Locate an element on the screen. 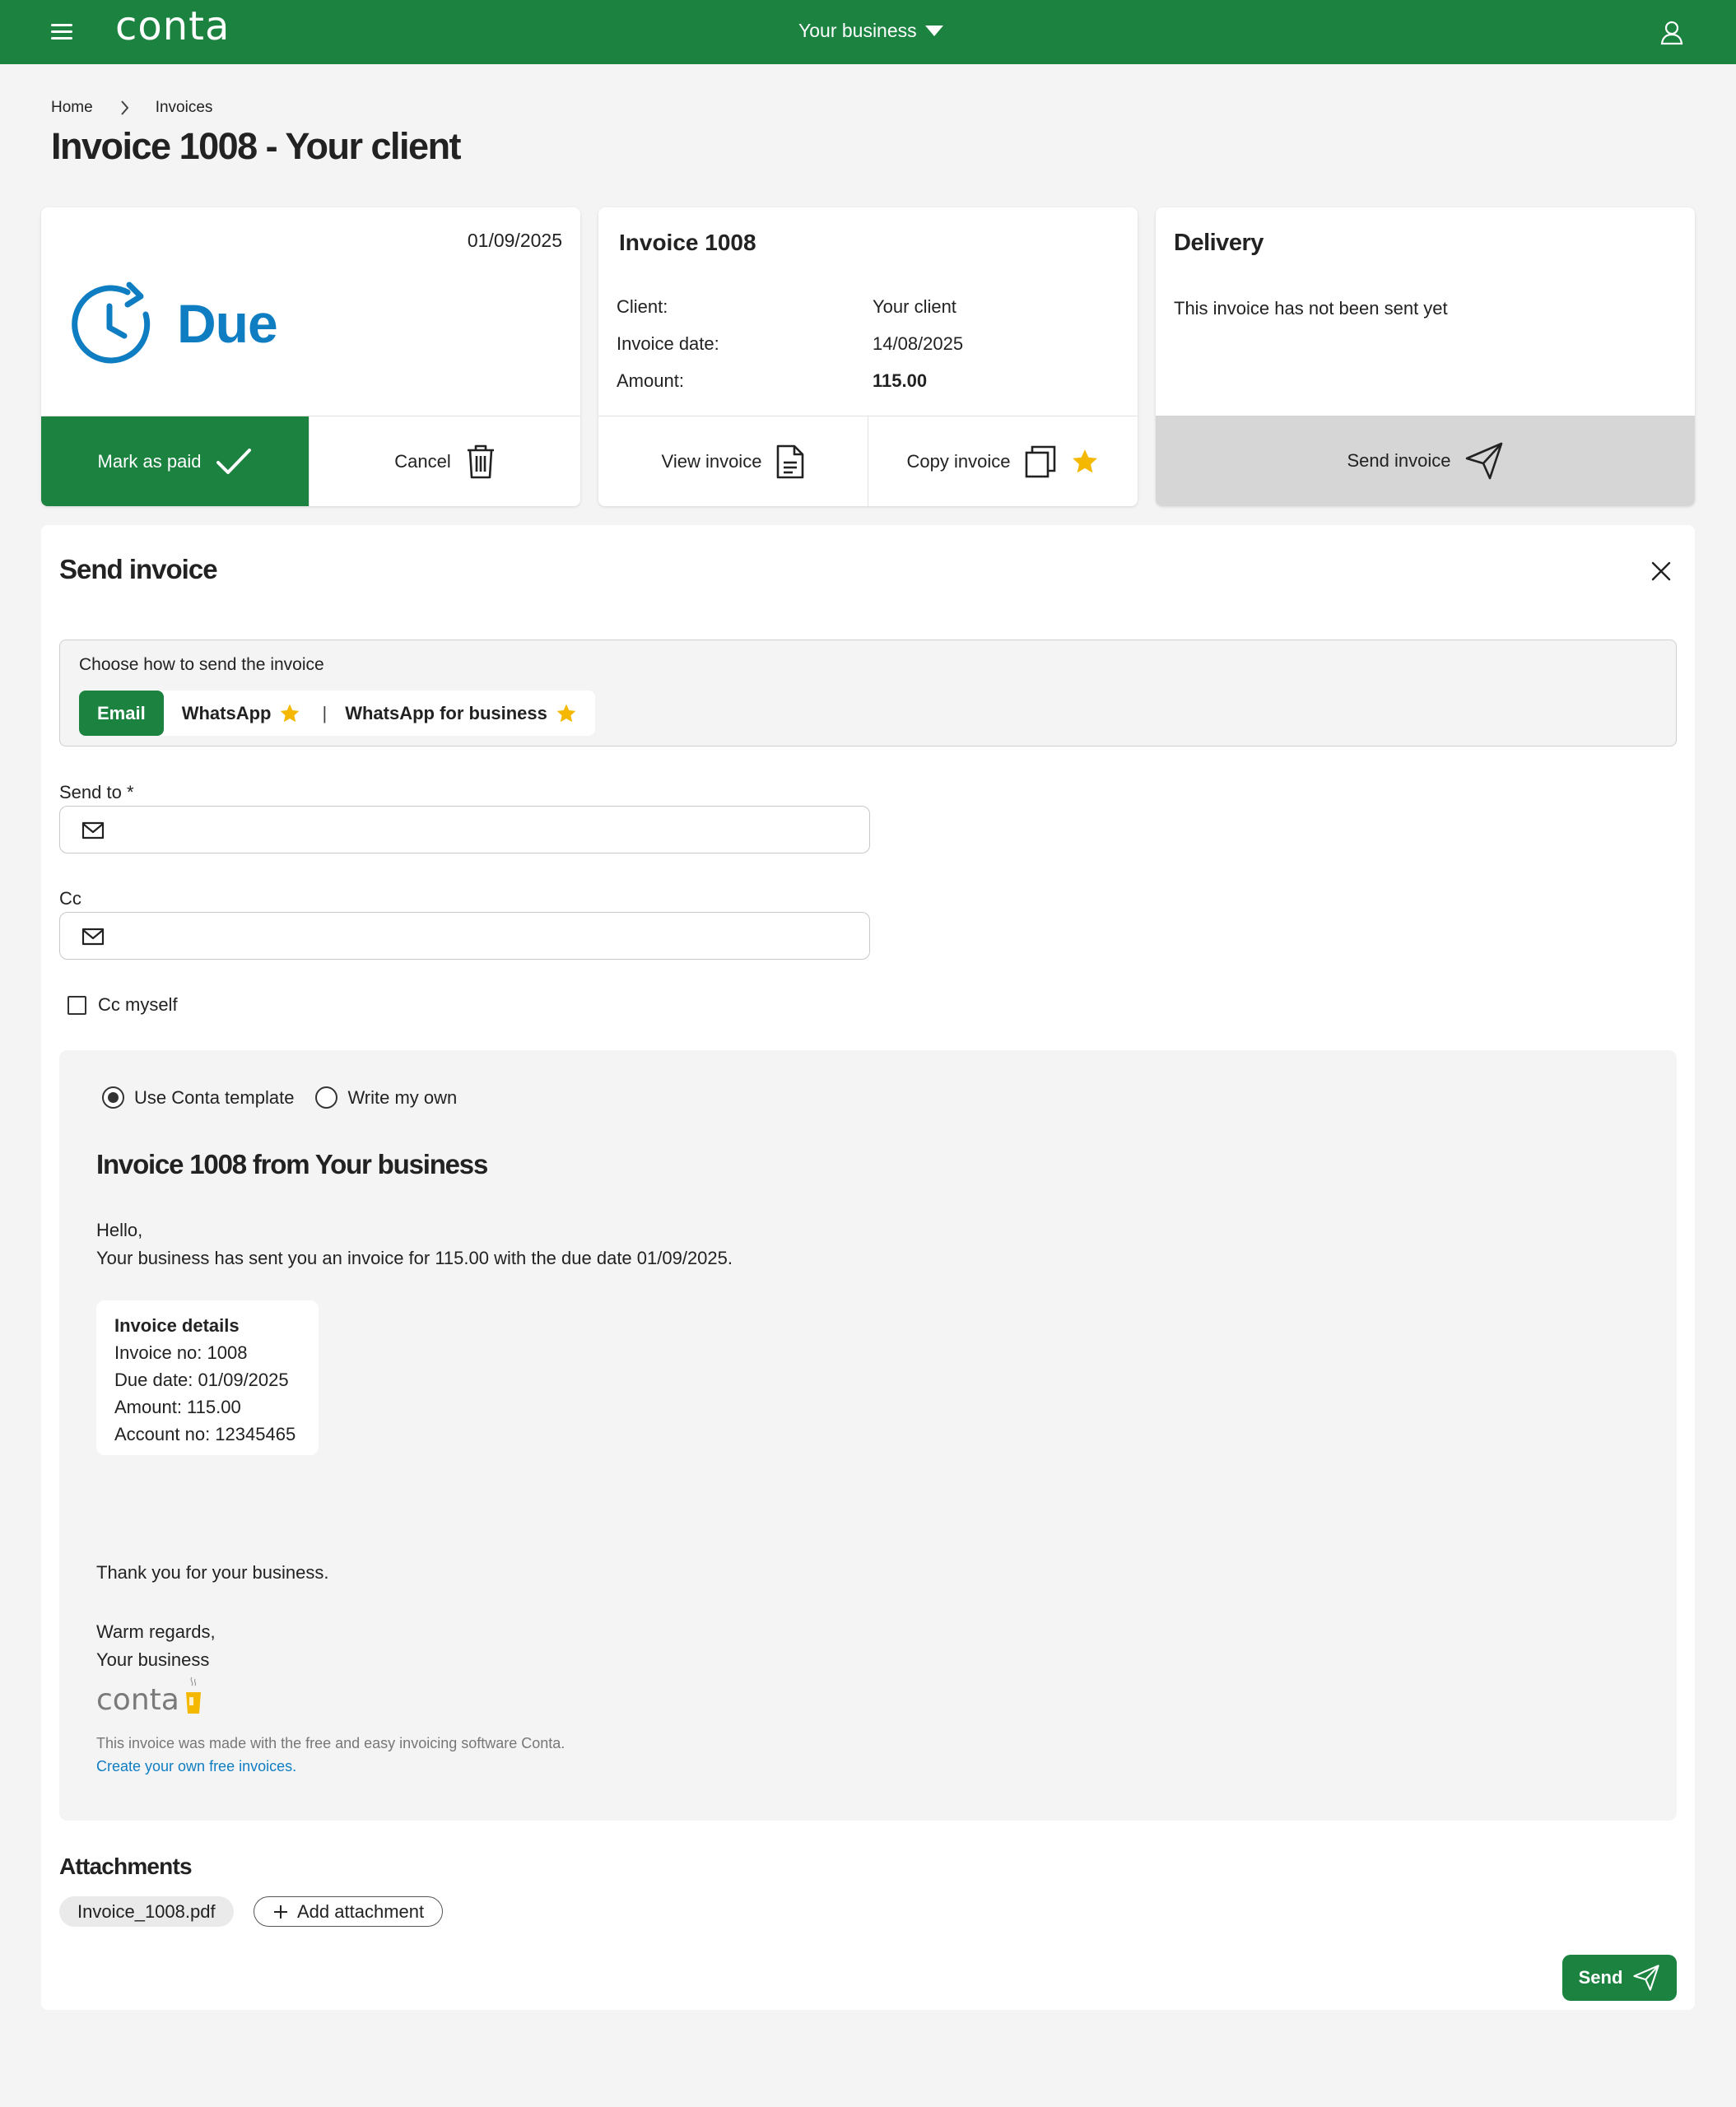  client-label: Client: is located at coordinates (642, 306).